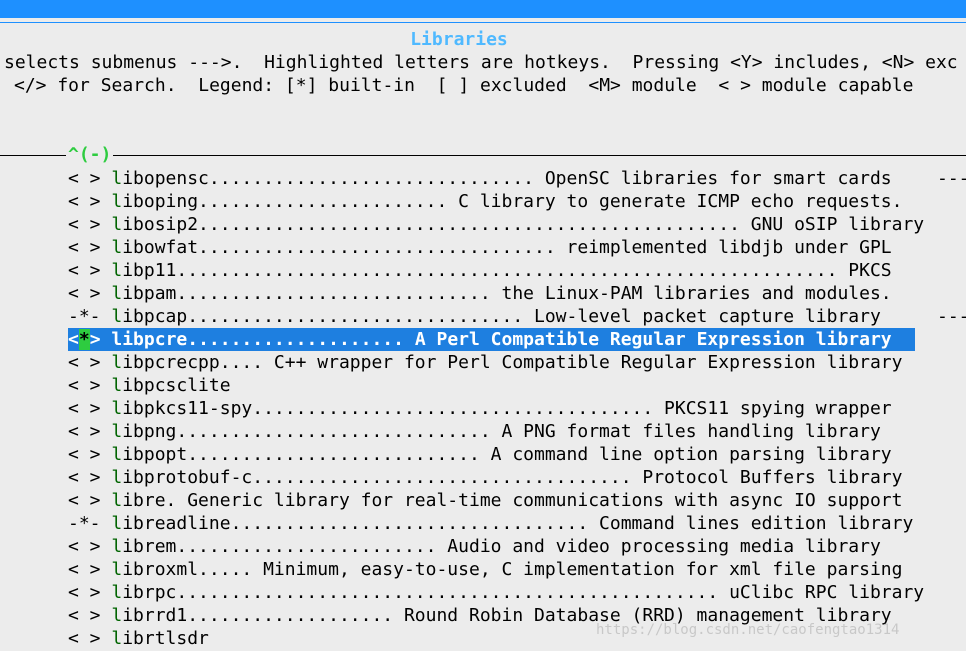  What do you see at coordinates (748, 630) in the screenshot?
I see `watermark: https://blog.csdn.net/caofengtao1314` at bounding box center [748, 630].